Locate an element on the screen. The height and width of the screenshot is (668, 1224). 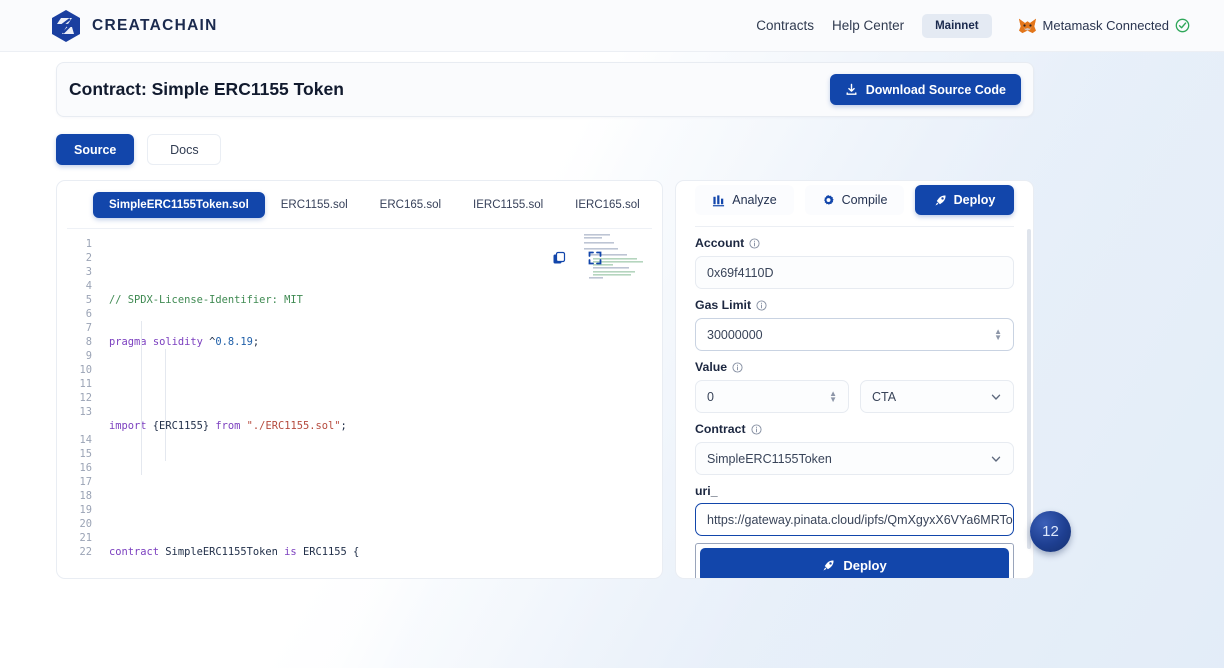
brand-name: CREATACHAIN is located at coordinates (155, 25).